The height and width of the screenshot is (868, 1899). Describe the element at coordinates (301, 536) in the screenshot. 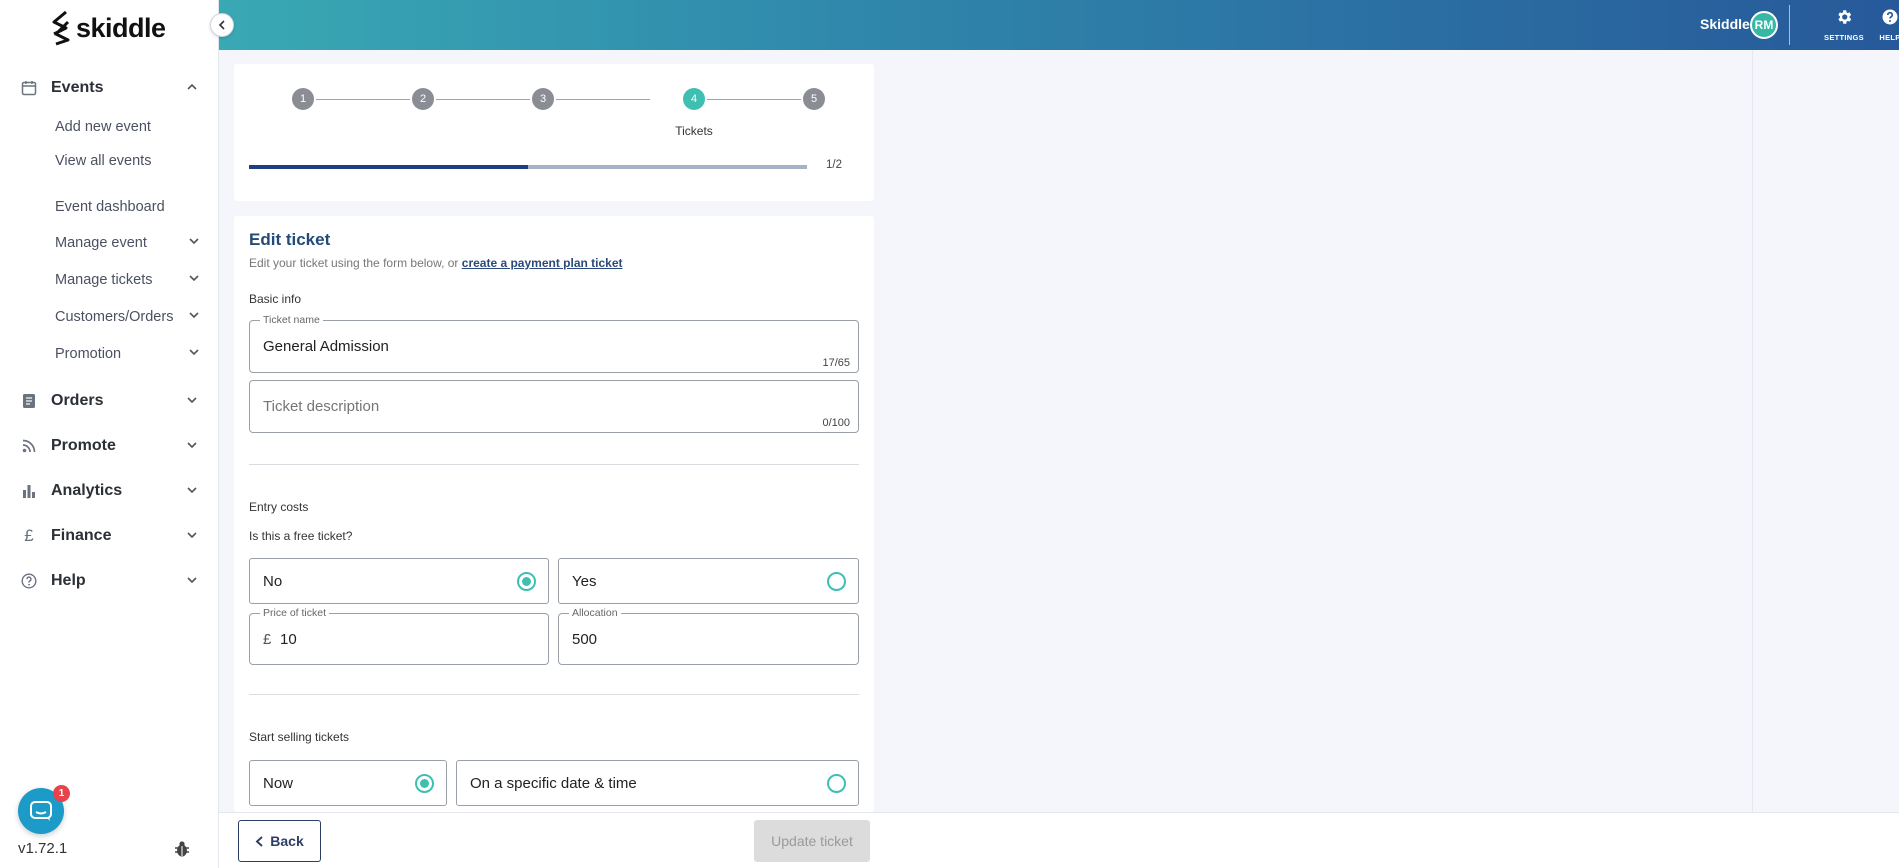

I see `free-ticket-question: Is this a free ticket?` at that location.